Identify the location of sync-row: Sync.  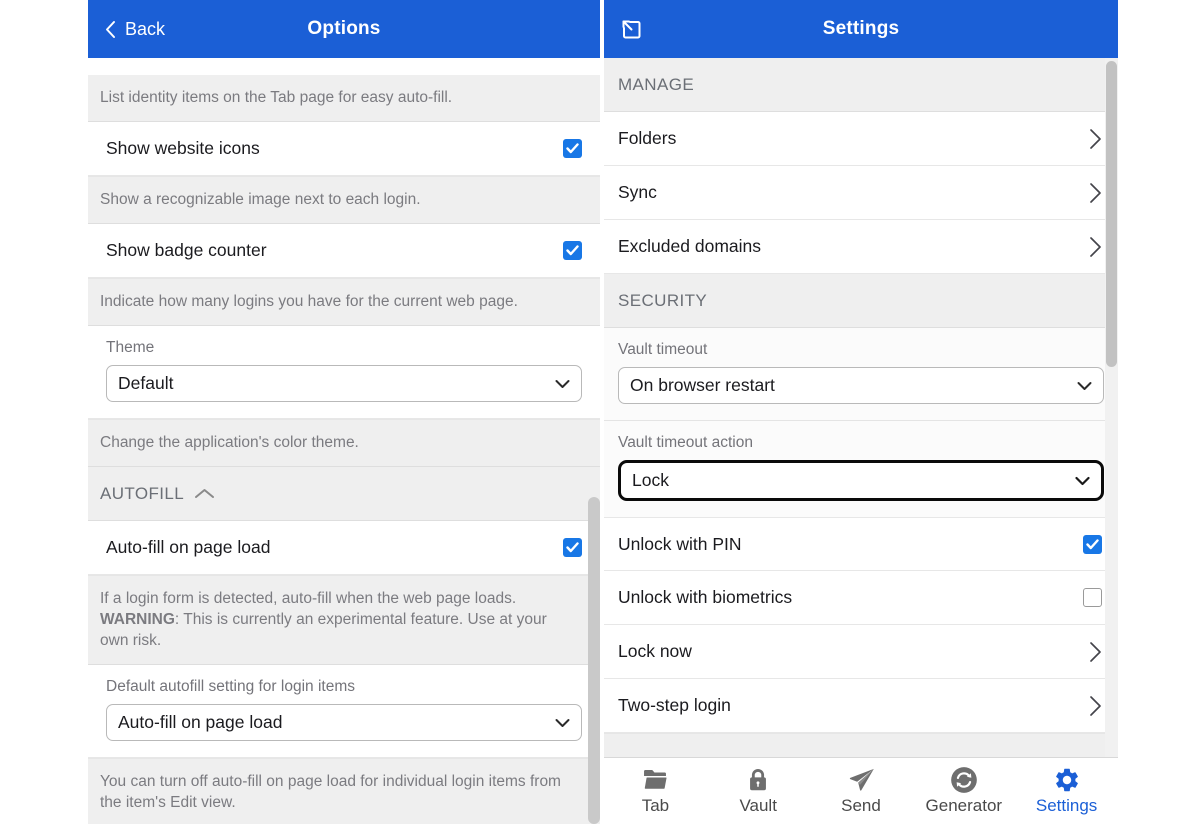
(861, 193).